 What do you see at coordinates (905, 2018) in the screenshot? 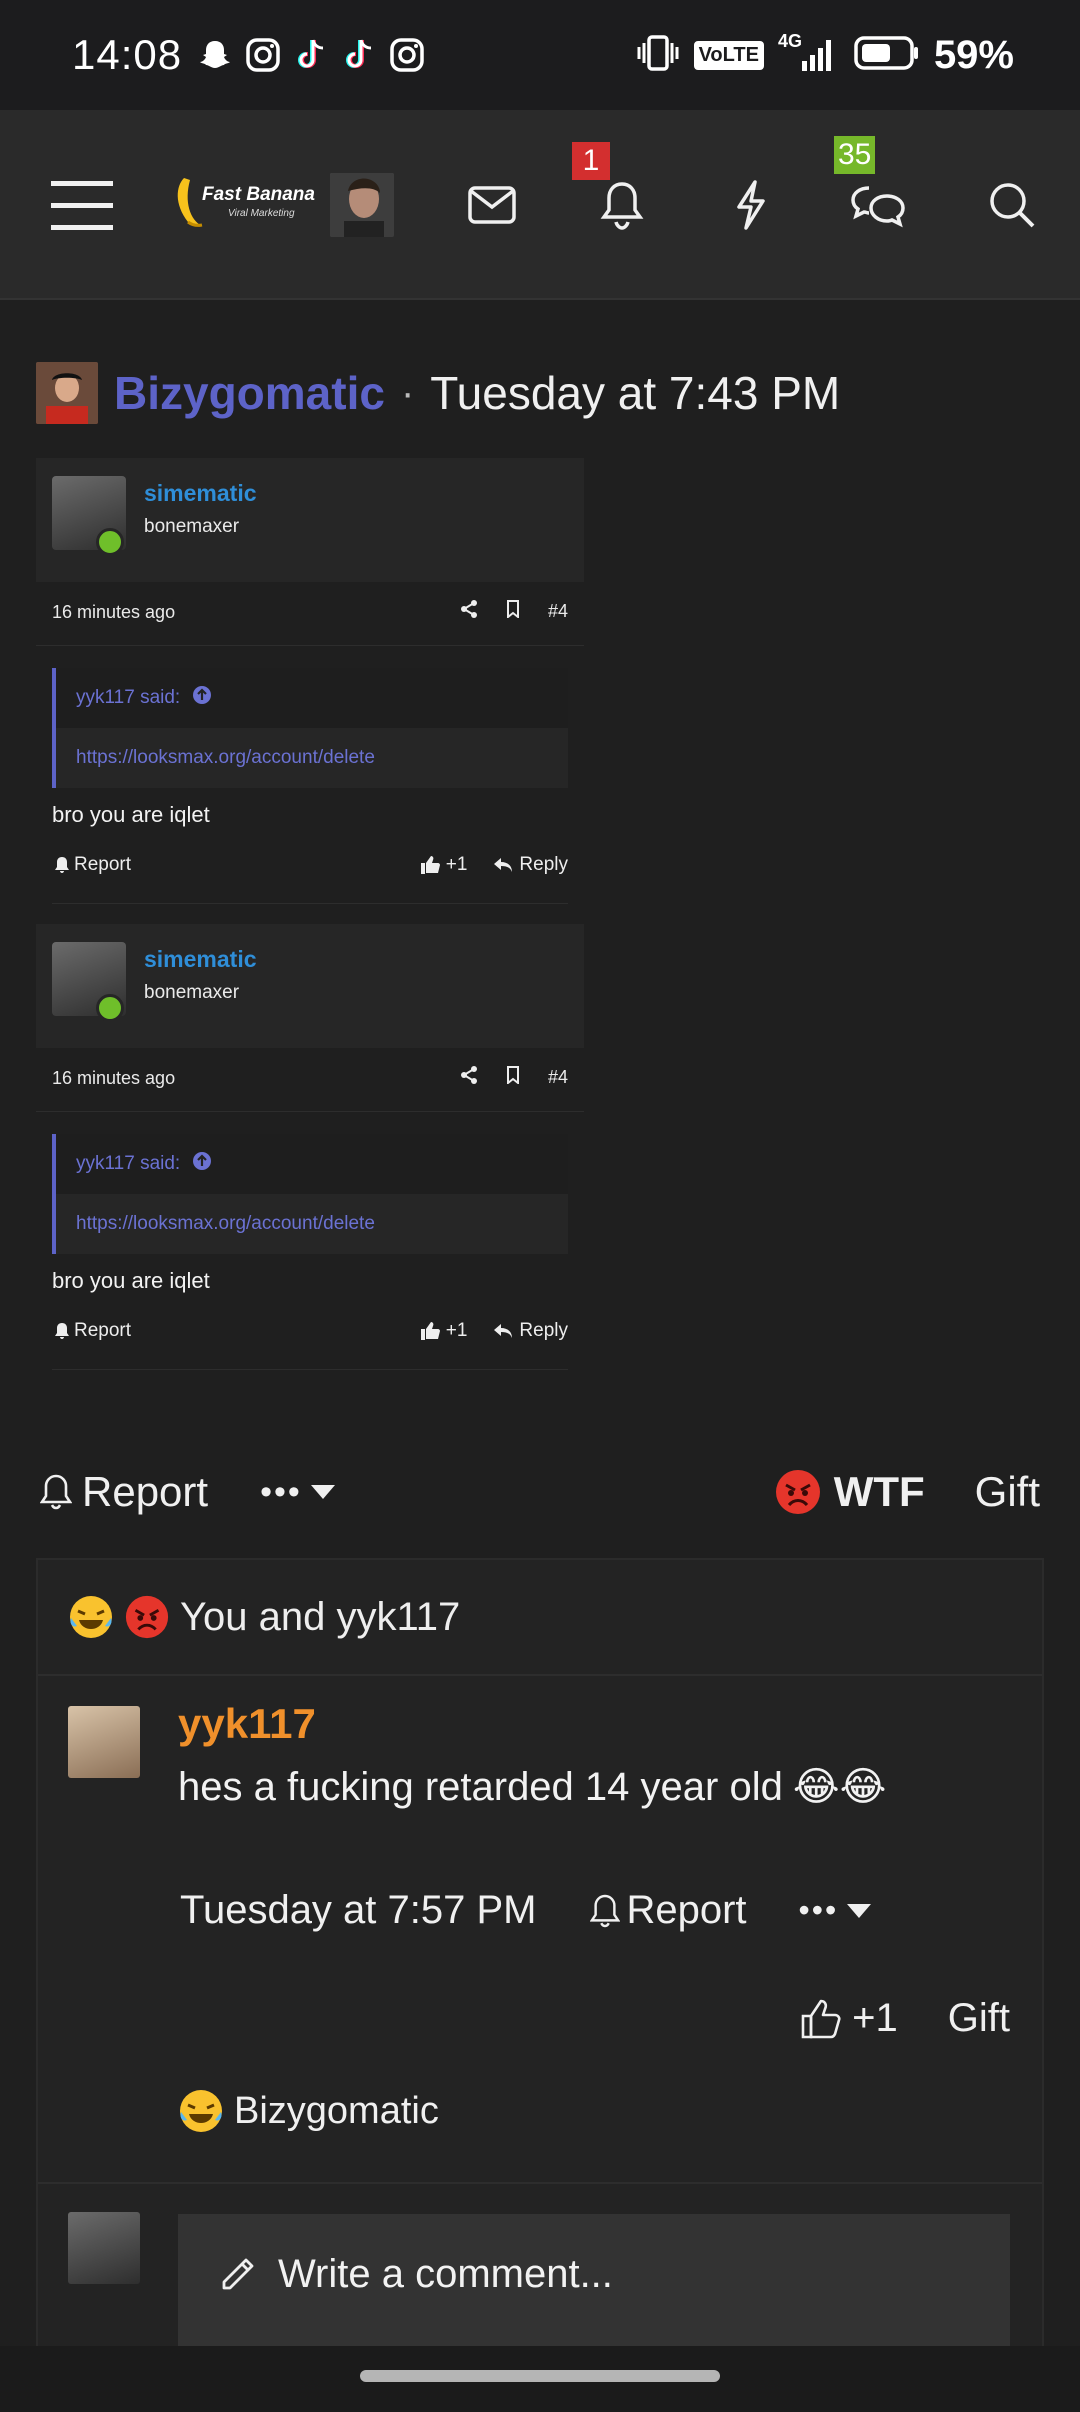
I see `comment-actions: +1 Gift` at bounding box center [905, 2018].